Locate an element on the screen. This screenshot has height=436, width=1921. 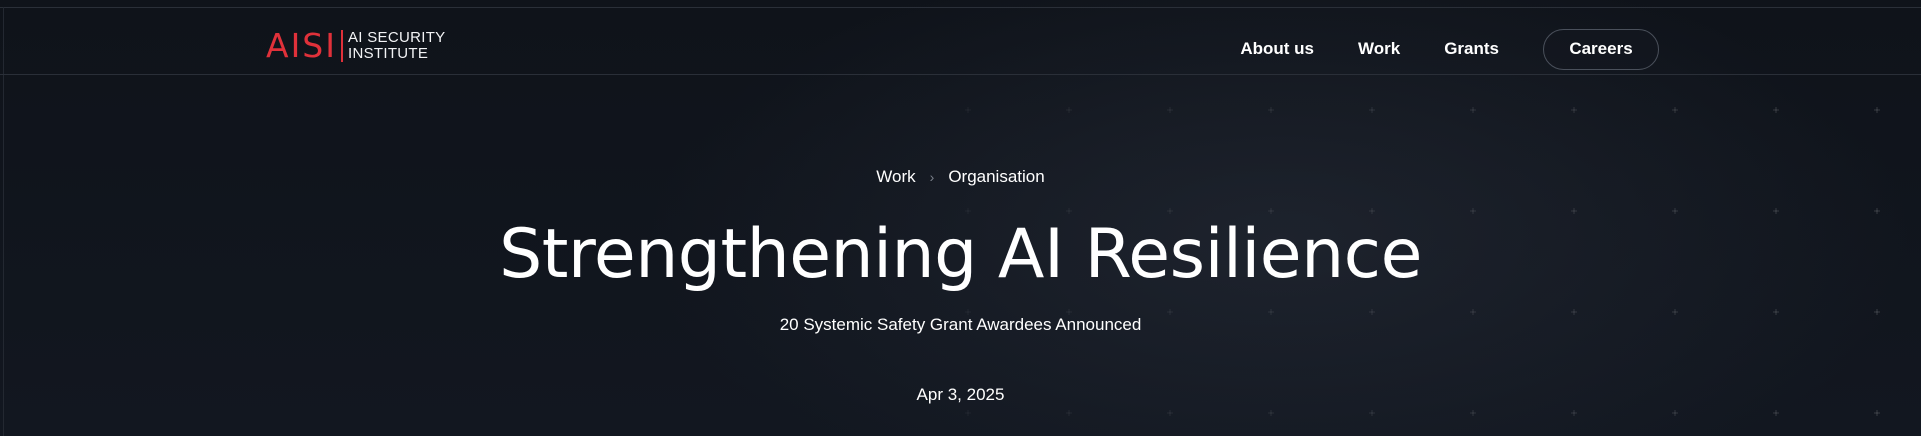
logo-divider is located at coordinates (342, 46).